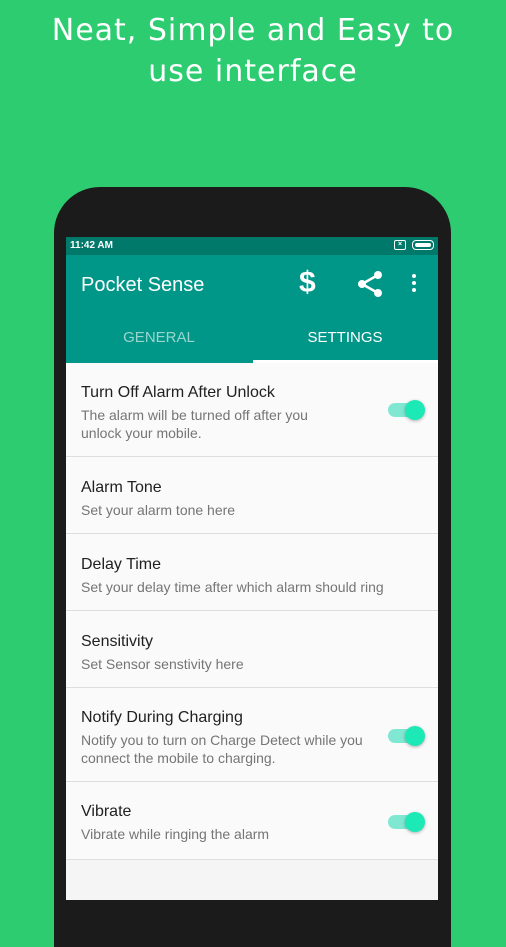 The height and width of the screenshot is (947, 506). I want to click on share-icon, so click(370, 286).